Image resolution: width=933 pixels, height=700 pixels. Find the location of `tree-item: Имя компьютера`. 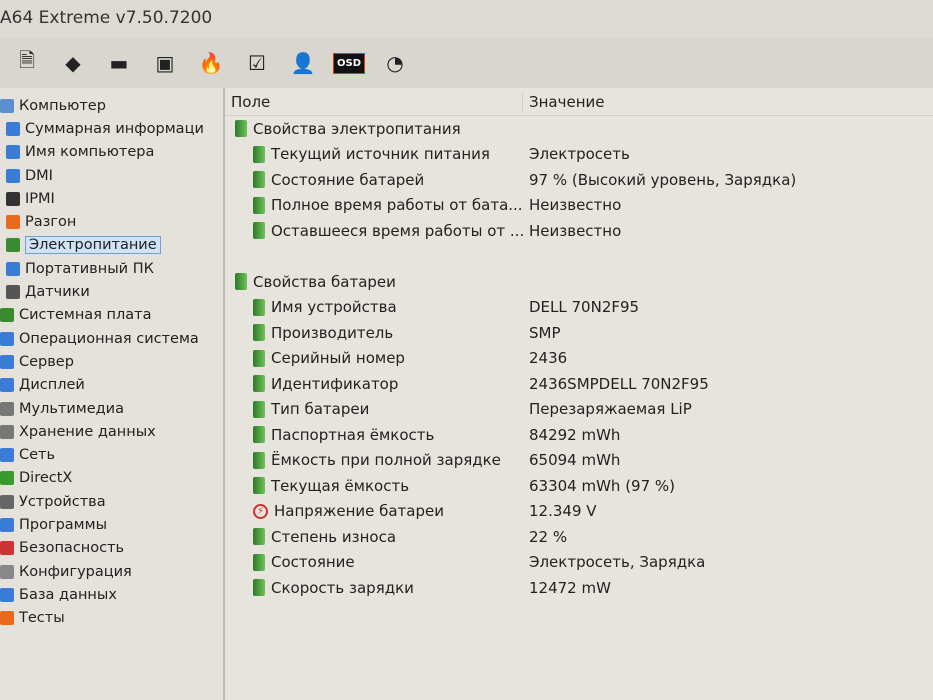

tree-item: Имя компьютера is located at coordinates (111, 152).